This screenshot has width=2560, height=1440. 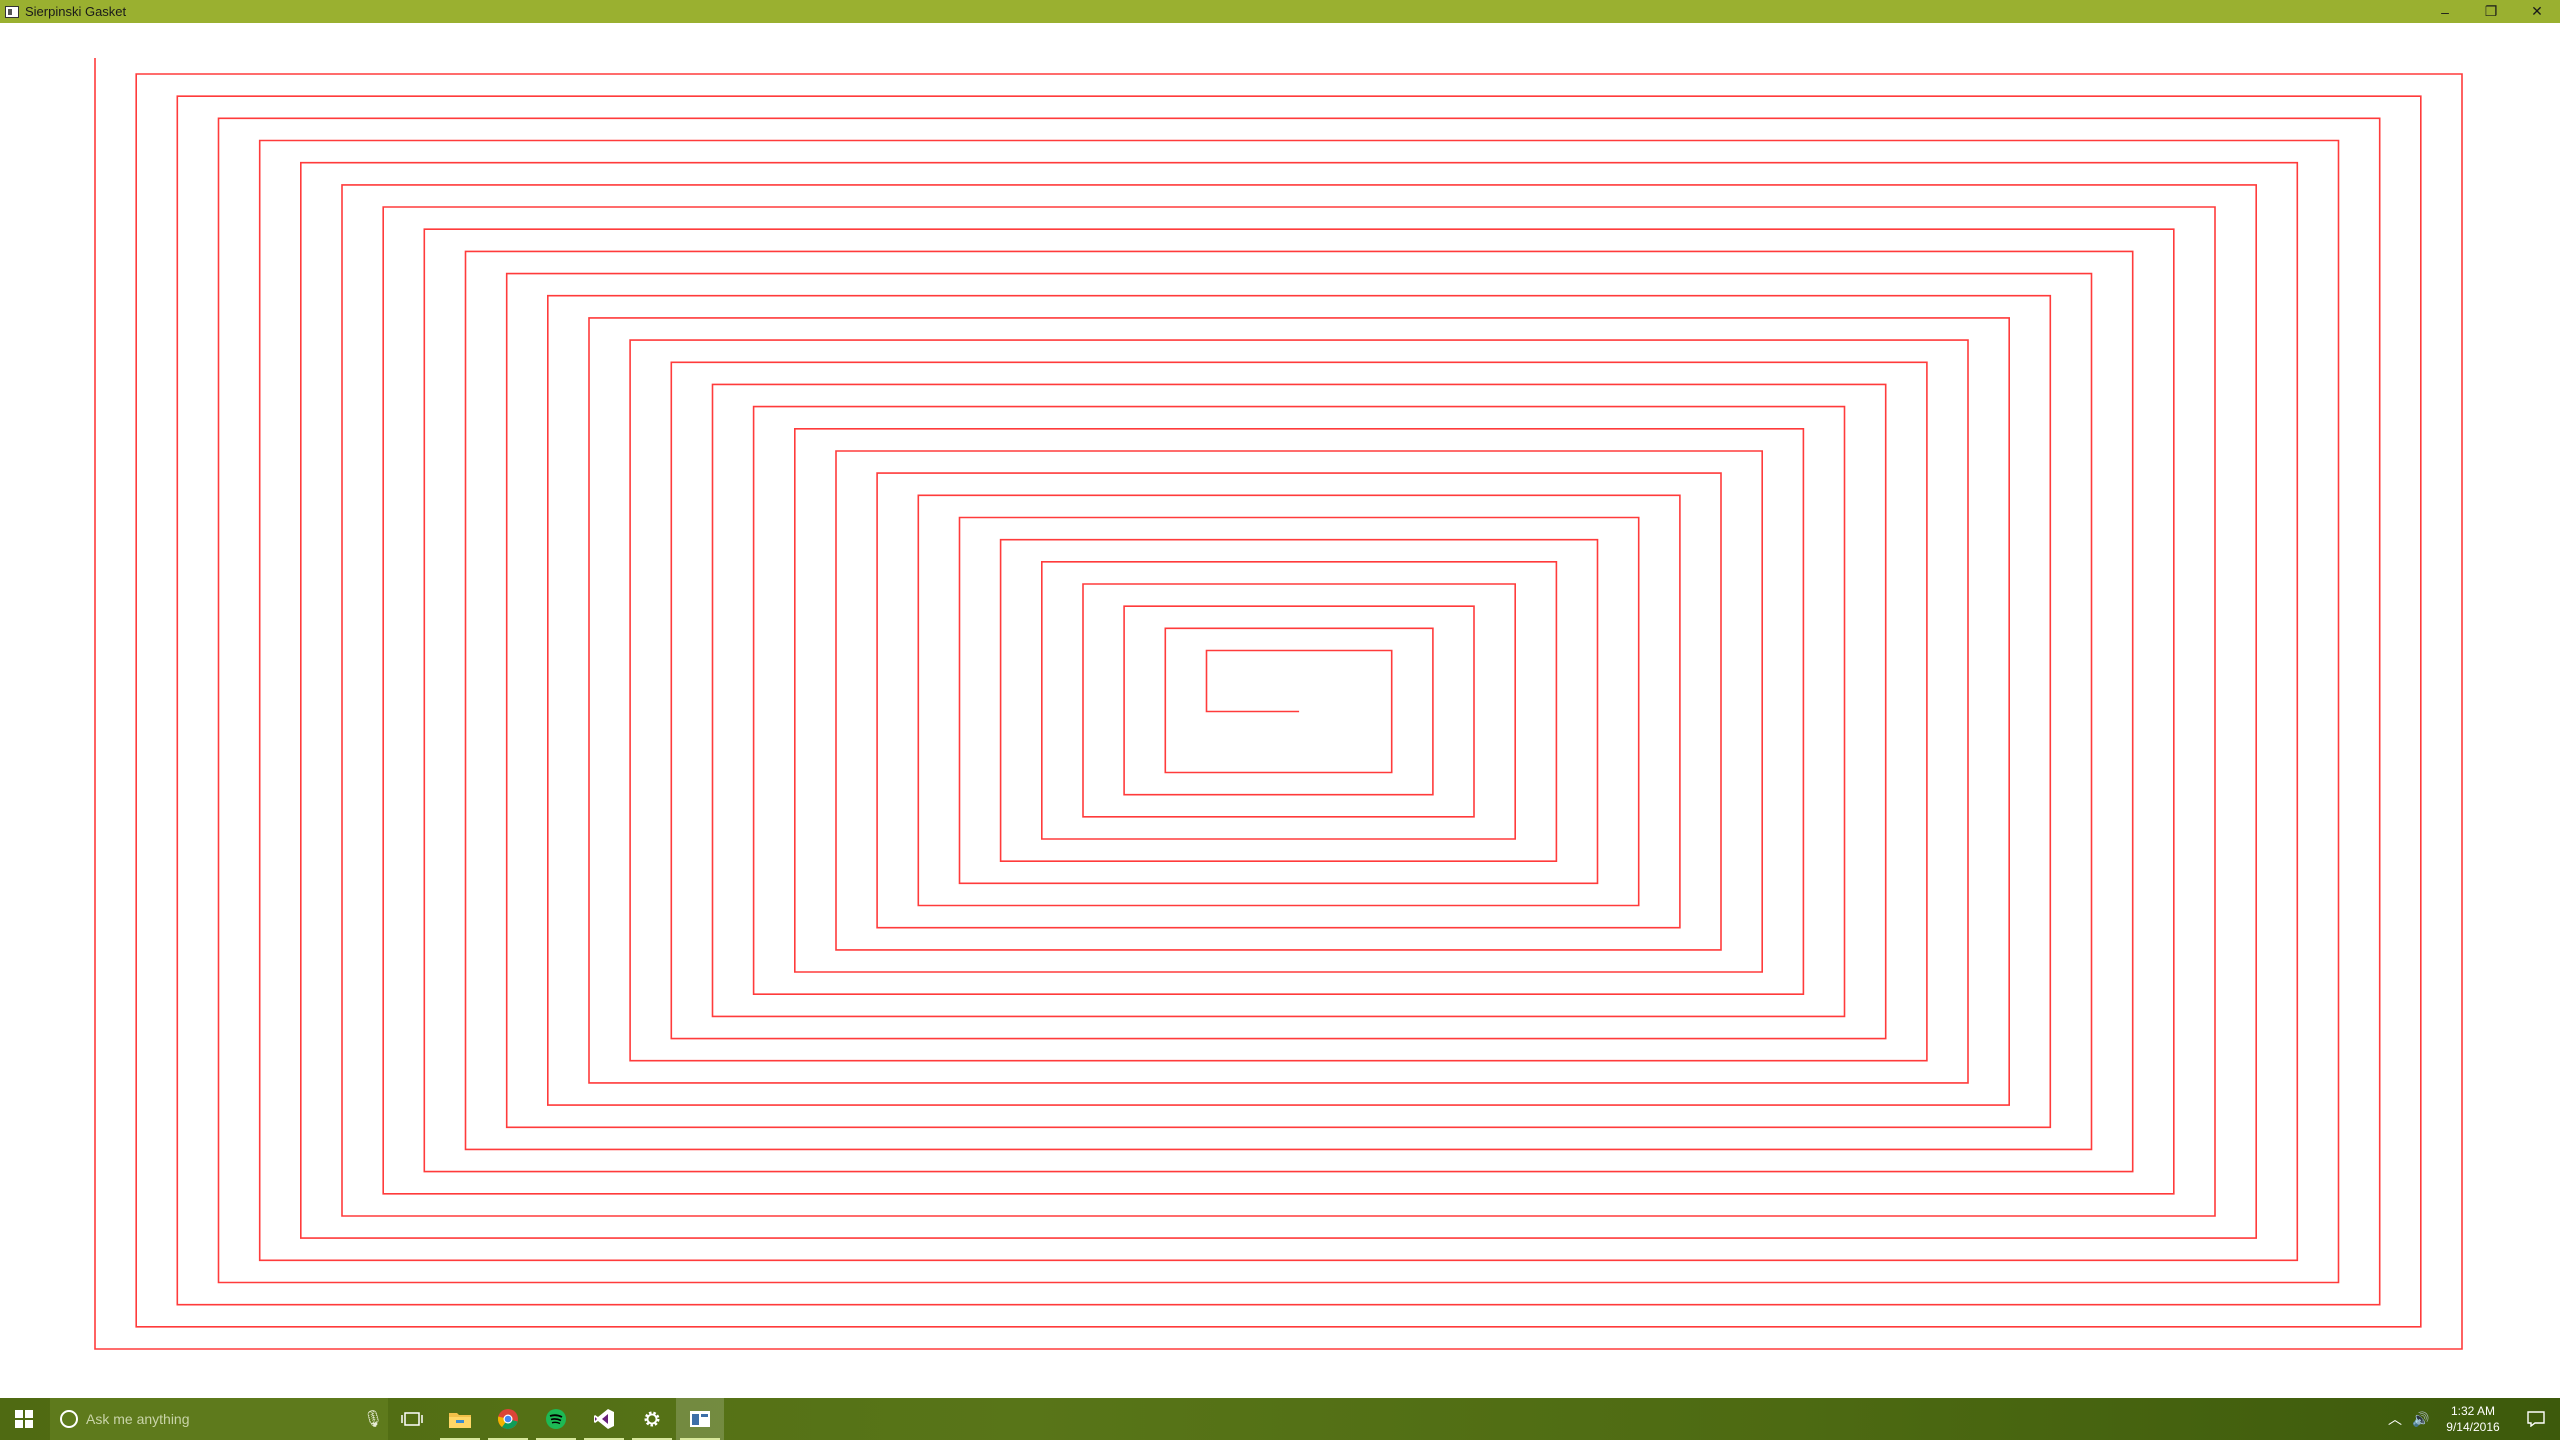 I want to click on cortana-icon, so click(x=69, y=1419).